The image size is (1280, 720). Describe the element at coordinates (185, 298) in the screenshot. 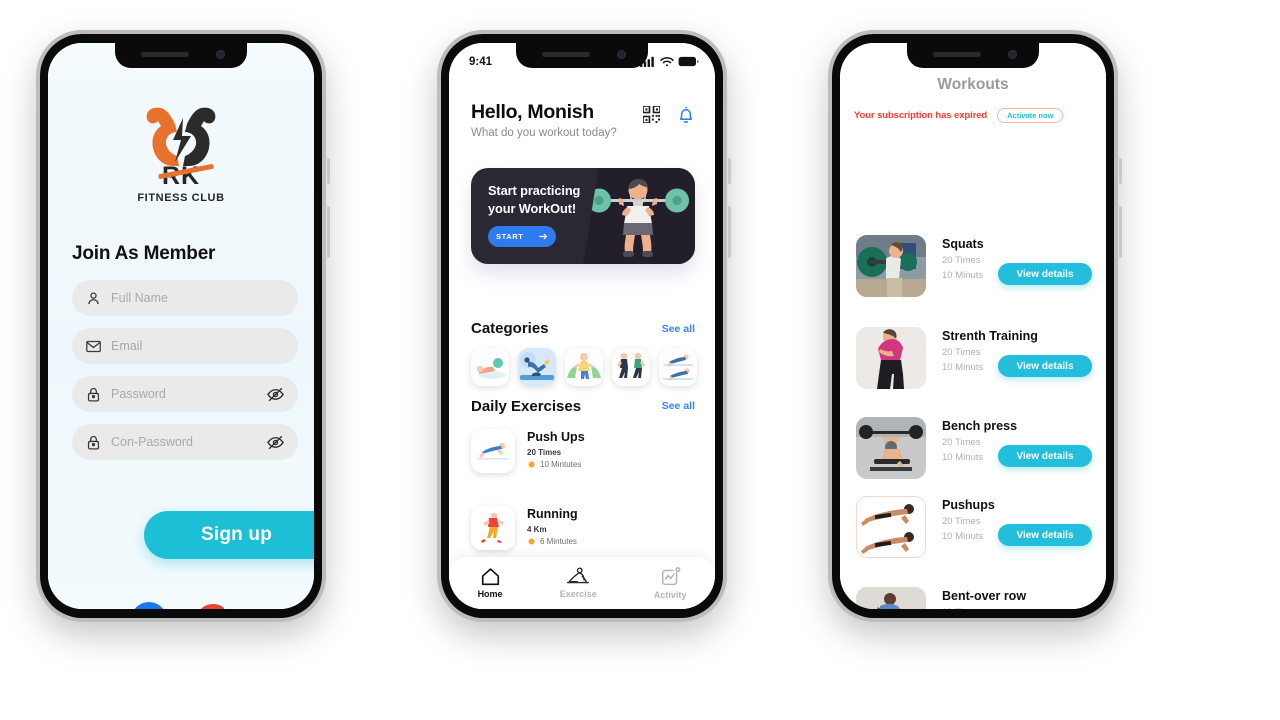

I see `full-name-input: Full Name` at that location.